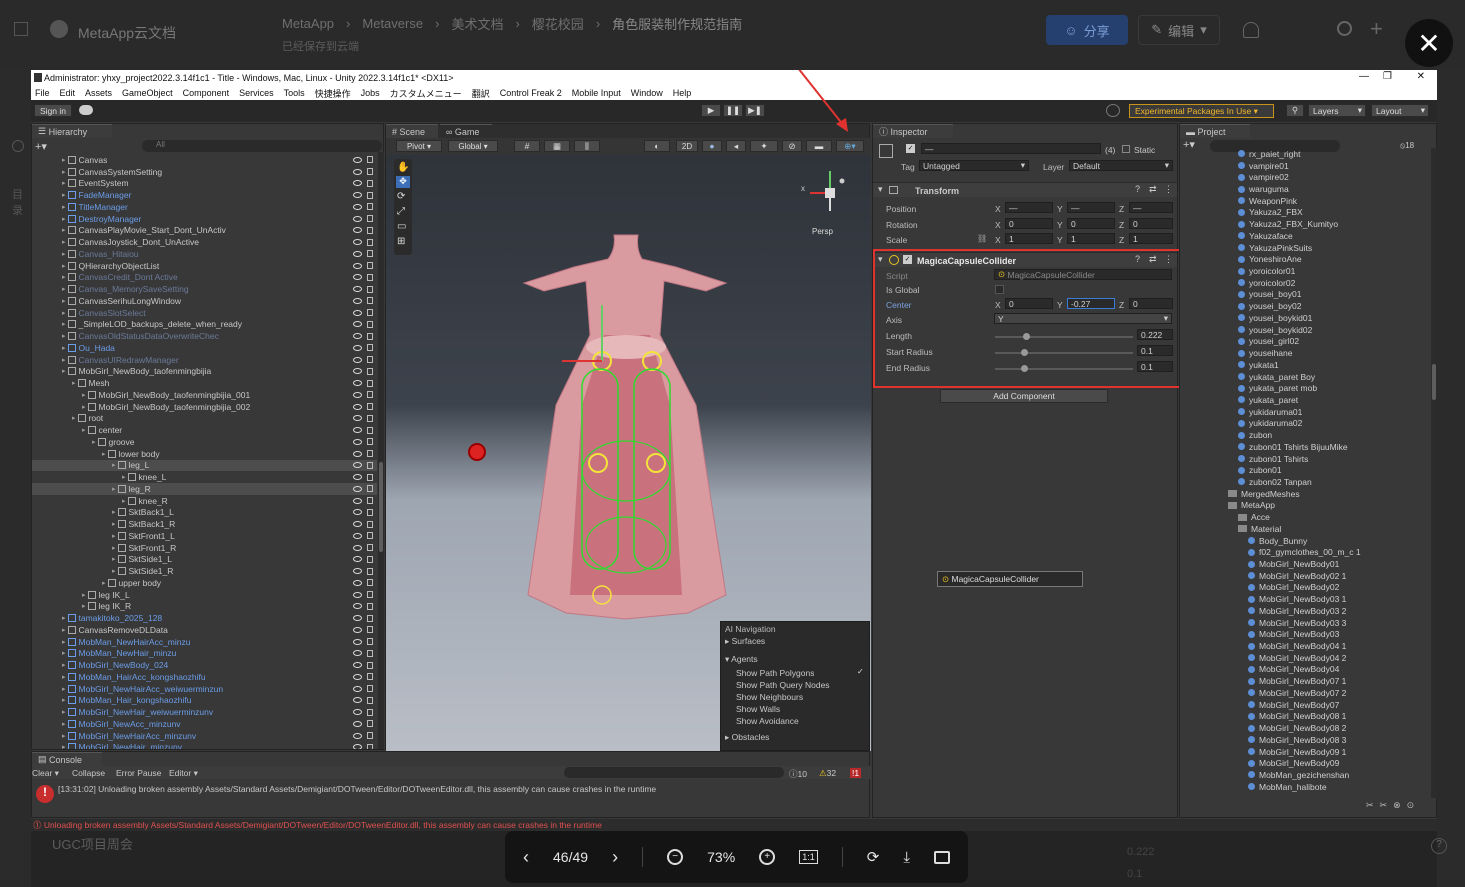  Describe the element at coordinates (21, 29) in the screenshot. I see `menu-icon` at that location.